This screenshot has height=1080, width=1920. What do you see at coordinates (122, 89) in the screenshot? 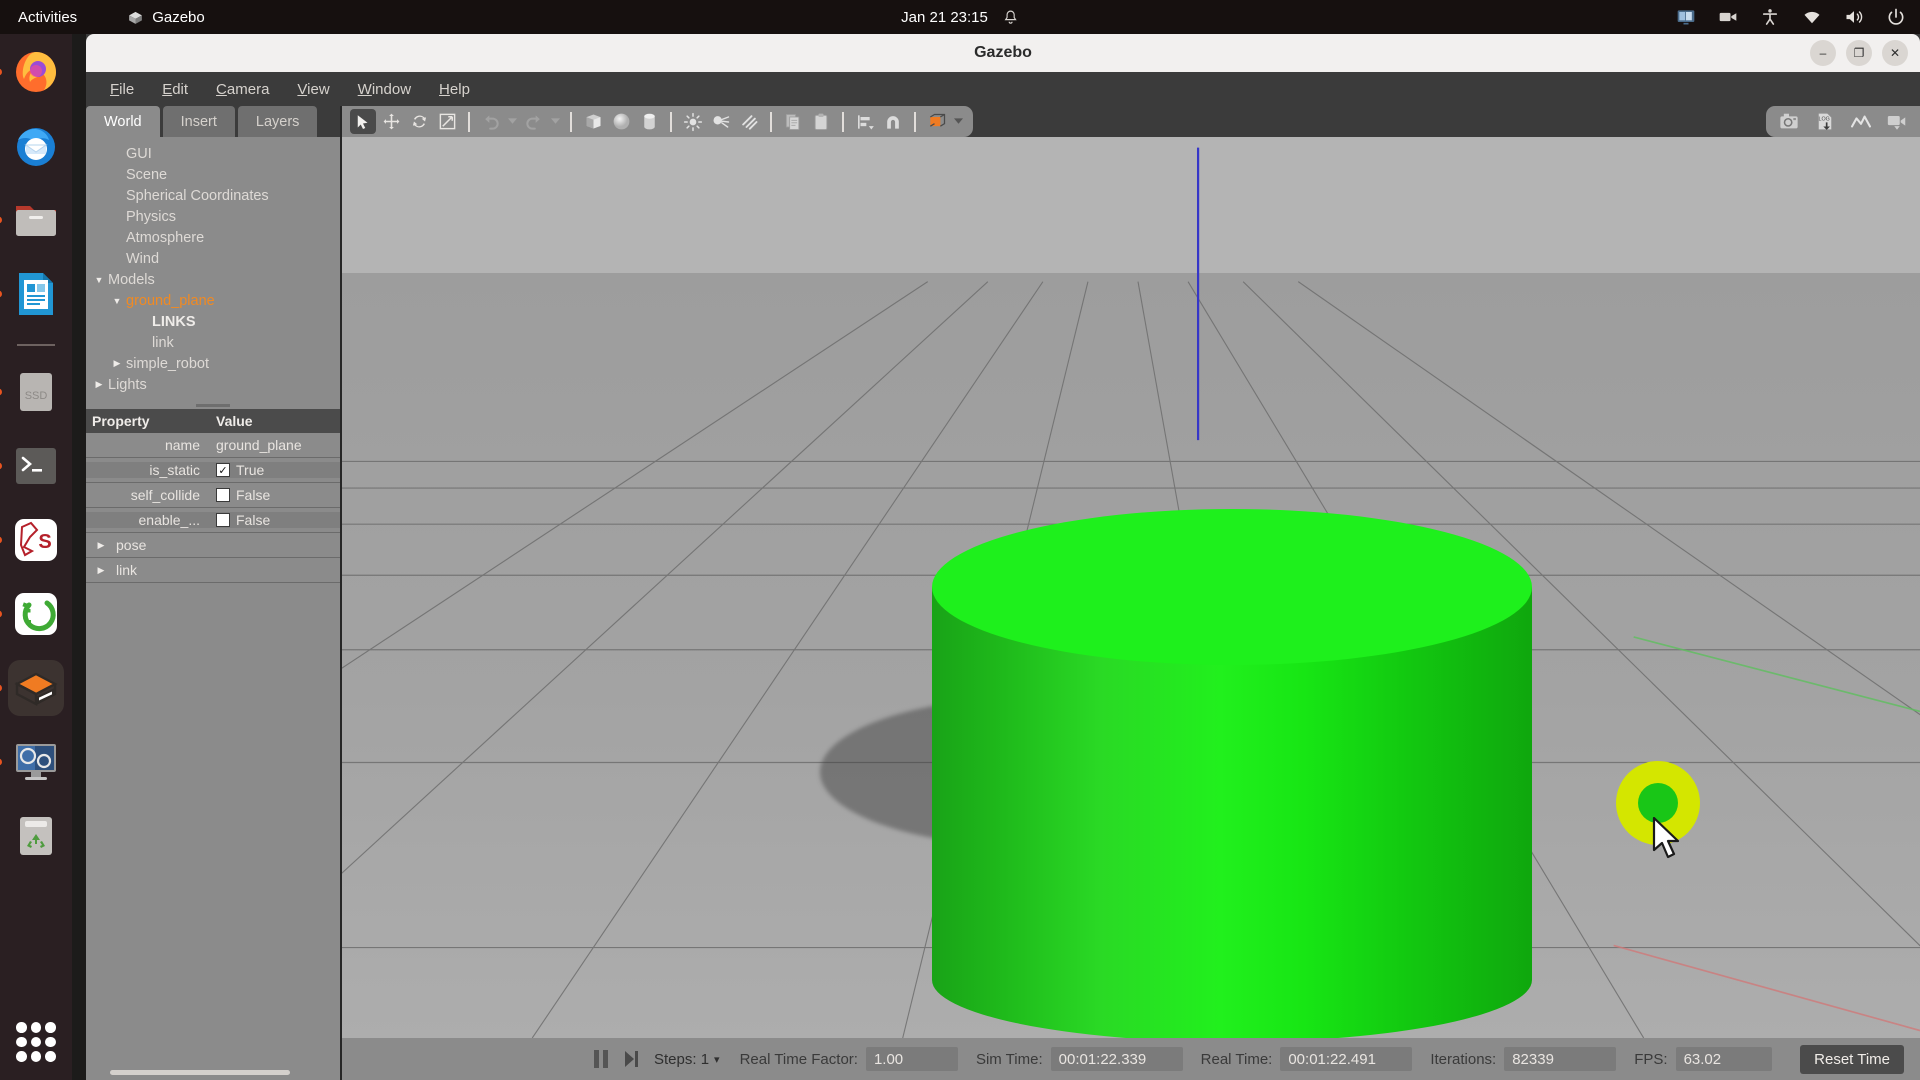
I see `menu-file: File` at bounding box center [122, 89].